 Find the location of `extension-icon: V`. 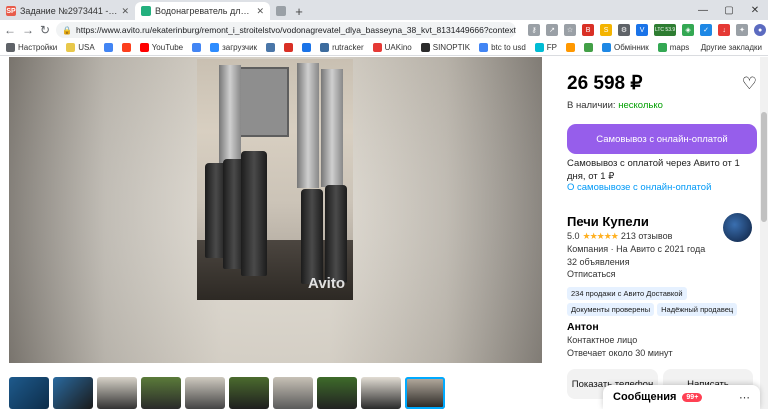

extension-icon: V is located at coordinates (642, 30).